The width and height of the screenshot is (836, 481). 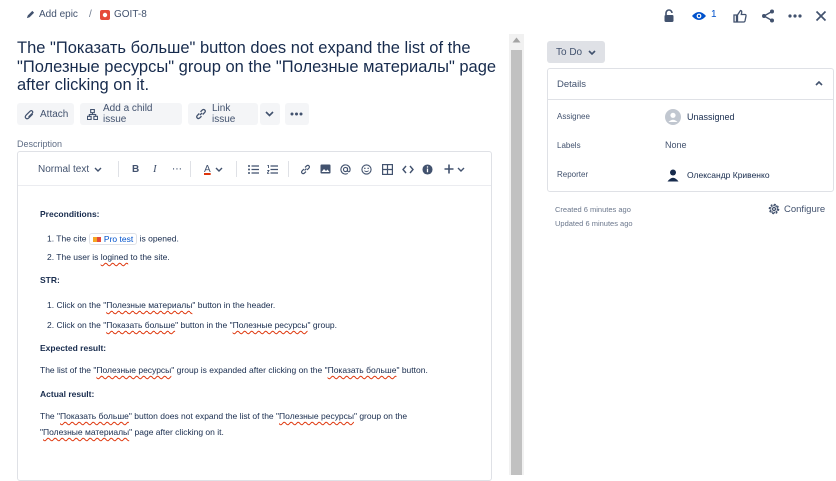 What do you see at coordinates (130, 14) in the screenshot?
I see `issue-key: GOIT-8` at bounding box center [130, 14].